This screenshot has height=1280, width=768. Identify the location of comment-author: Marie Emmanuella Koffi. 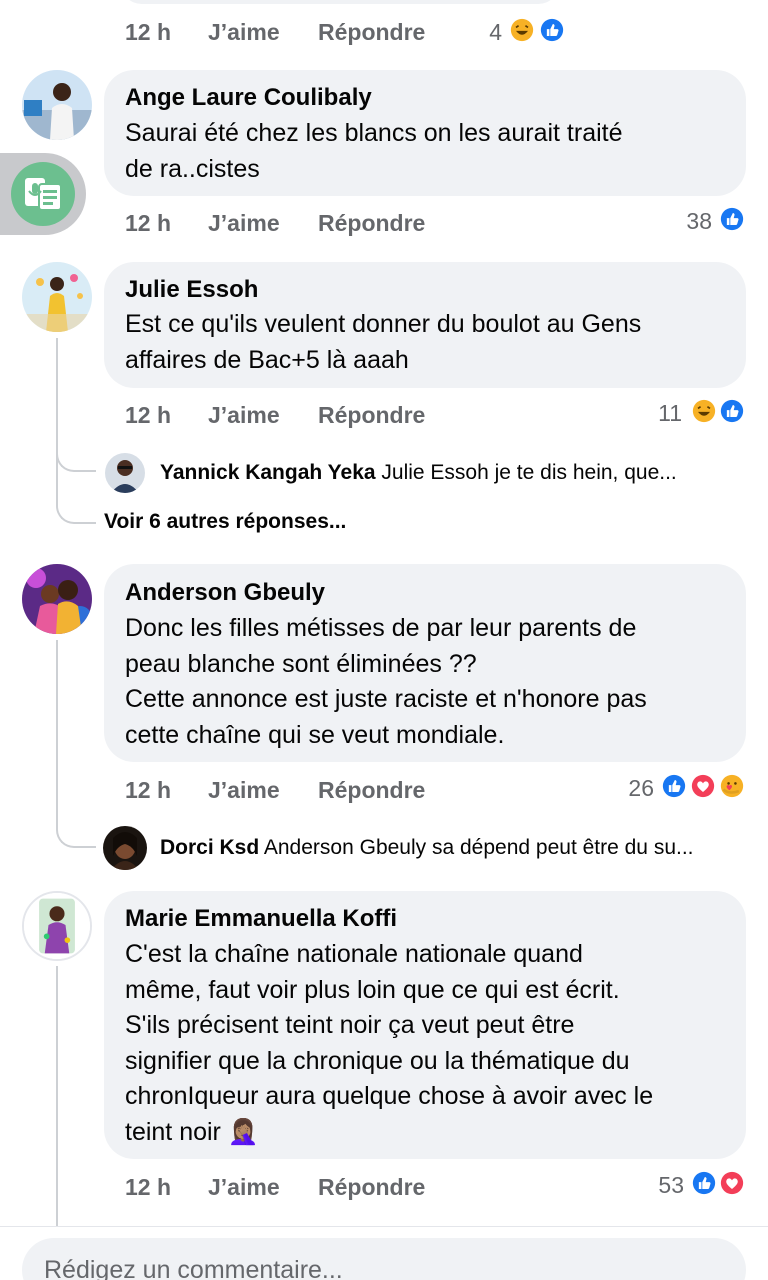
(261, 919).